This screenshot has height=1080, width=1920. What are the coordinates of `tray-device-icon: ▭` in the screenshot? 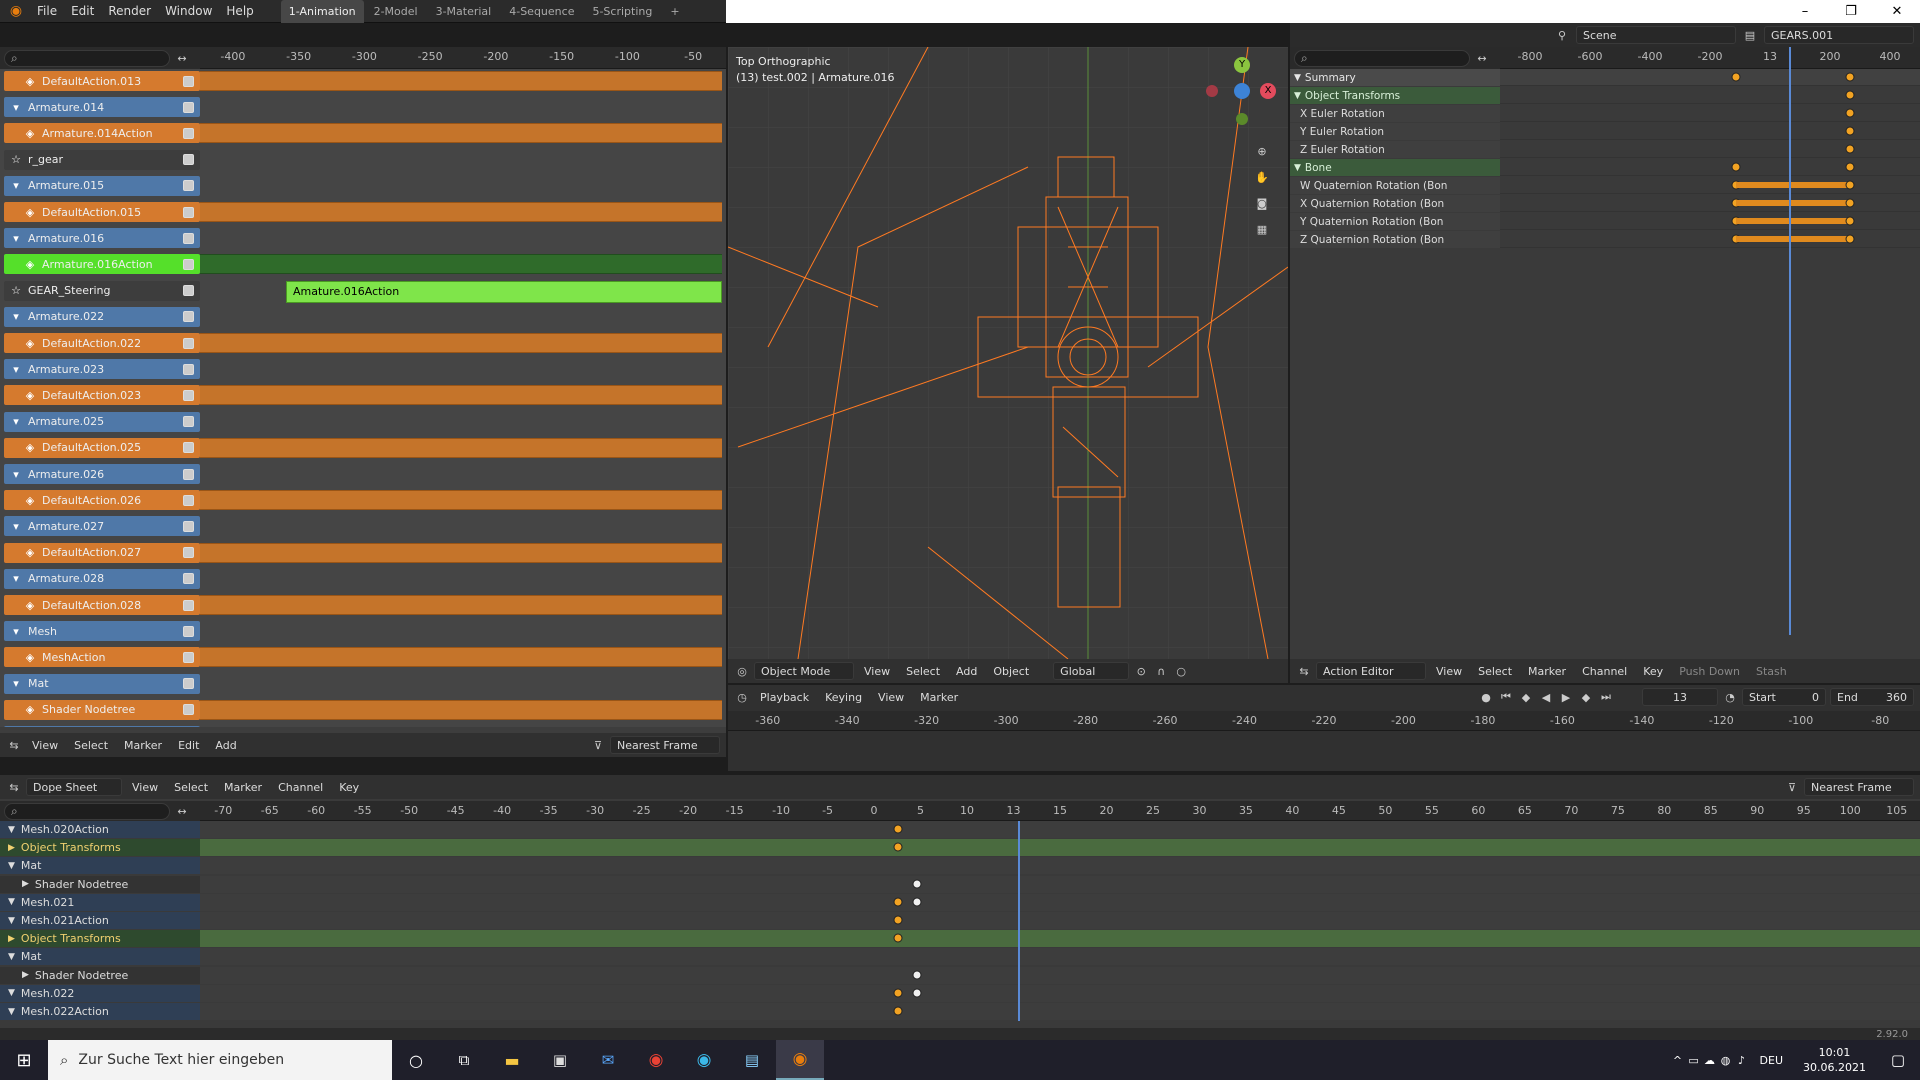 It's located at (1694, 1060).